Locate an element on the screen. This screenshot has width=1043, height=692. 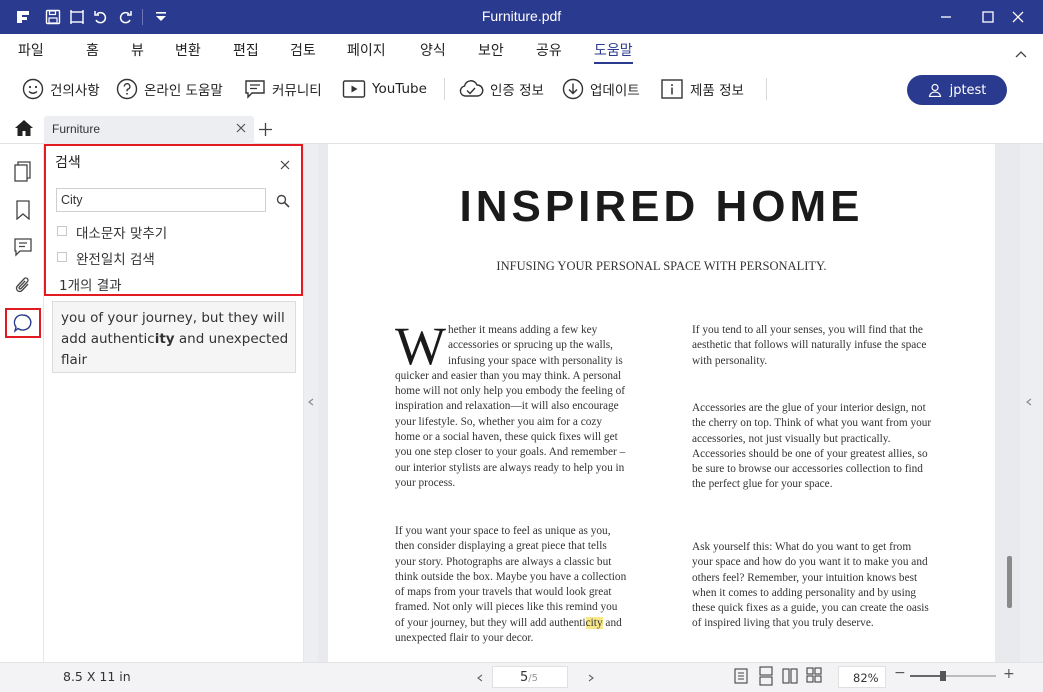
menu-file: 파일 is located at coordinates (31, 50).